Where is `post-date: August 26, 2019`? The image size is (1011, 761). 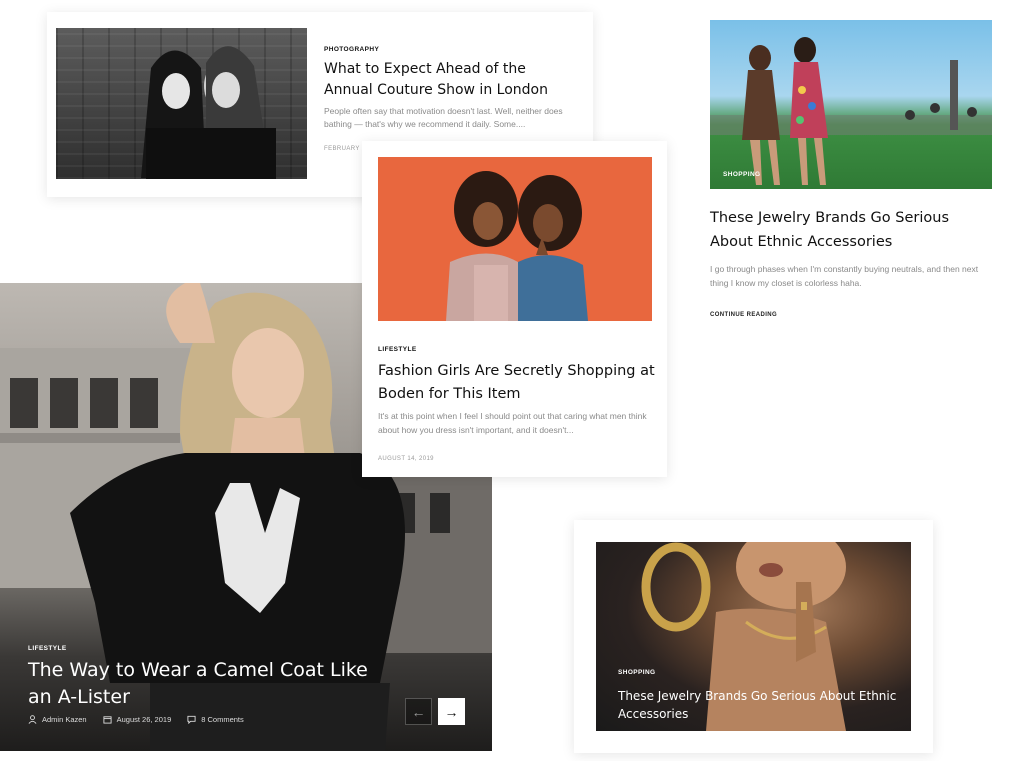 post-date: August 26, 2019 is located at coordinates (144, 719).